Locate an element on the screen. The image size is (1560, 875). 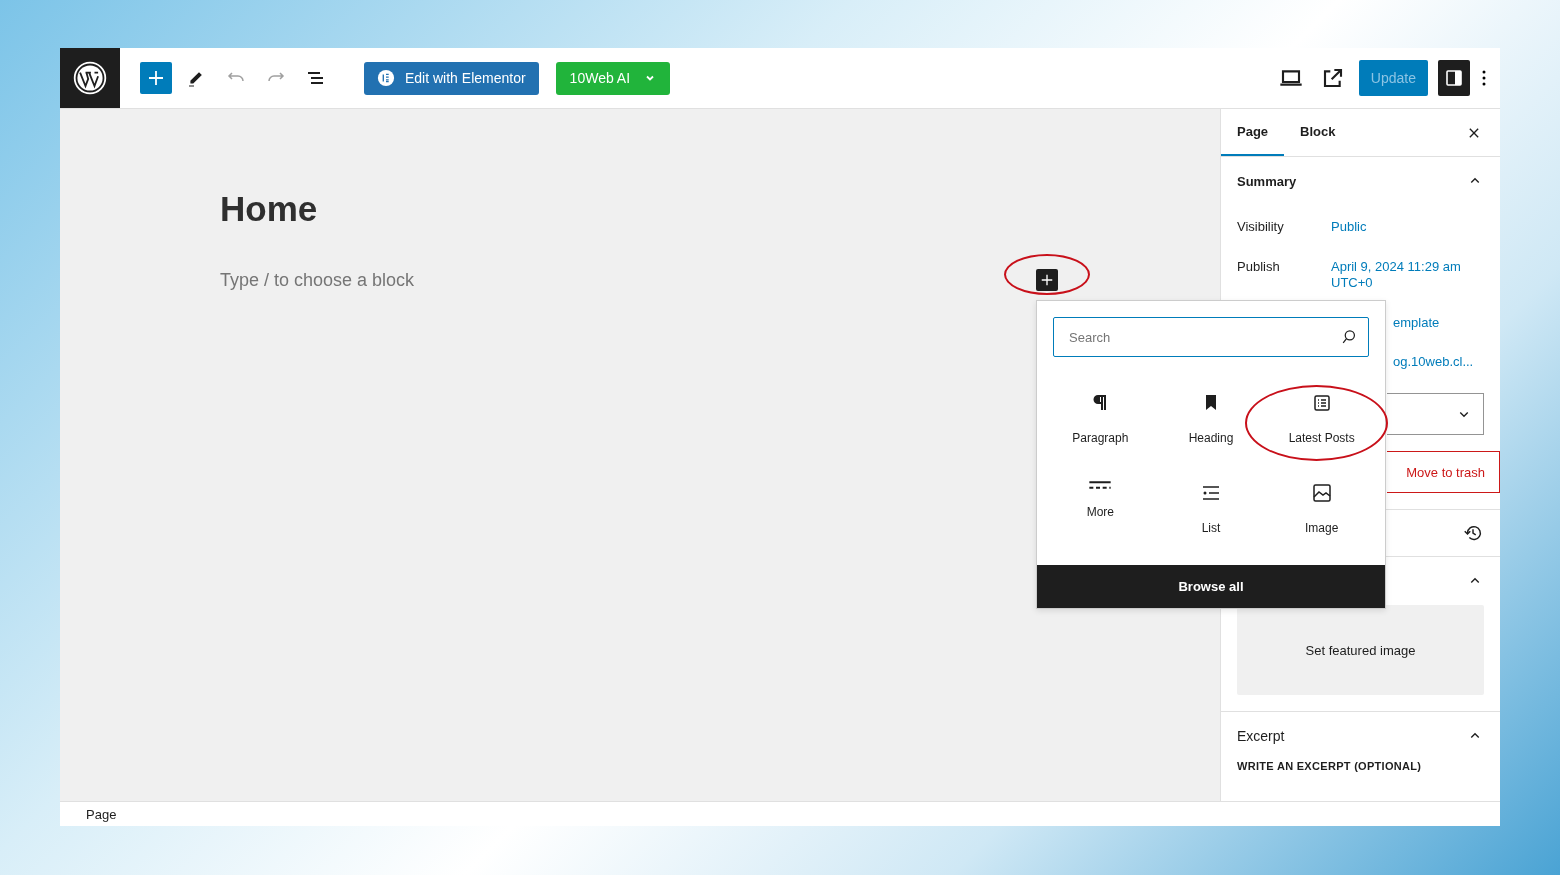
edit-with-elementor-button: Edit with Elementor is located at coordinates (451, 78).